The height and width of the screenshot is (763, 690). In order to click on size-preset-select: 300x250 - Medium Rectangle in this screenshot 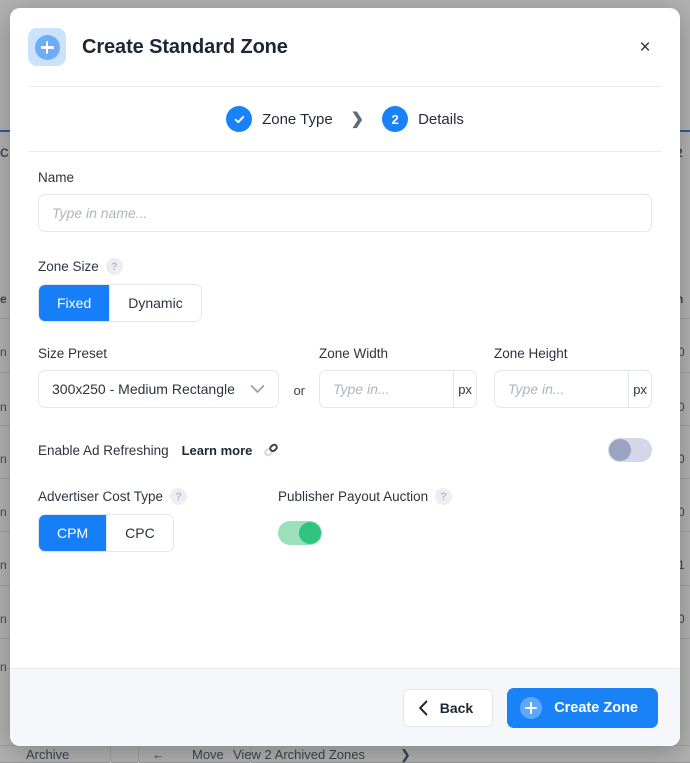, I will do `click(158, 389)`.